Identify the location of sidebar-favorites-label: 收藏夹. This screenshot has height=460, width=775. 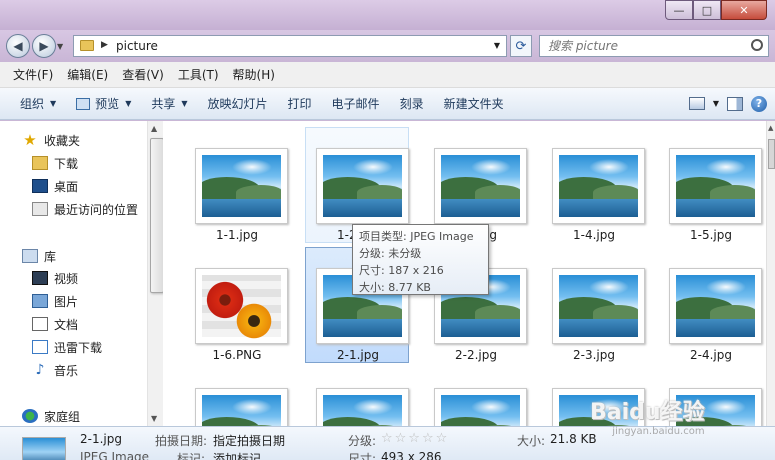
(62, 140).